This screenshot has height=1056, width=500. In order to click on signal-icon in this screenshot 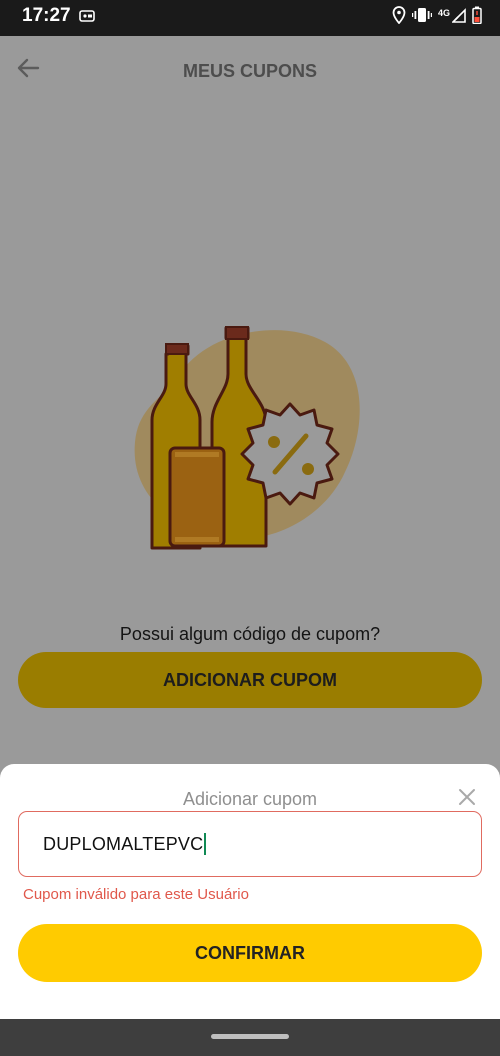, I will do `click(458, 17)`.